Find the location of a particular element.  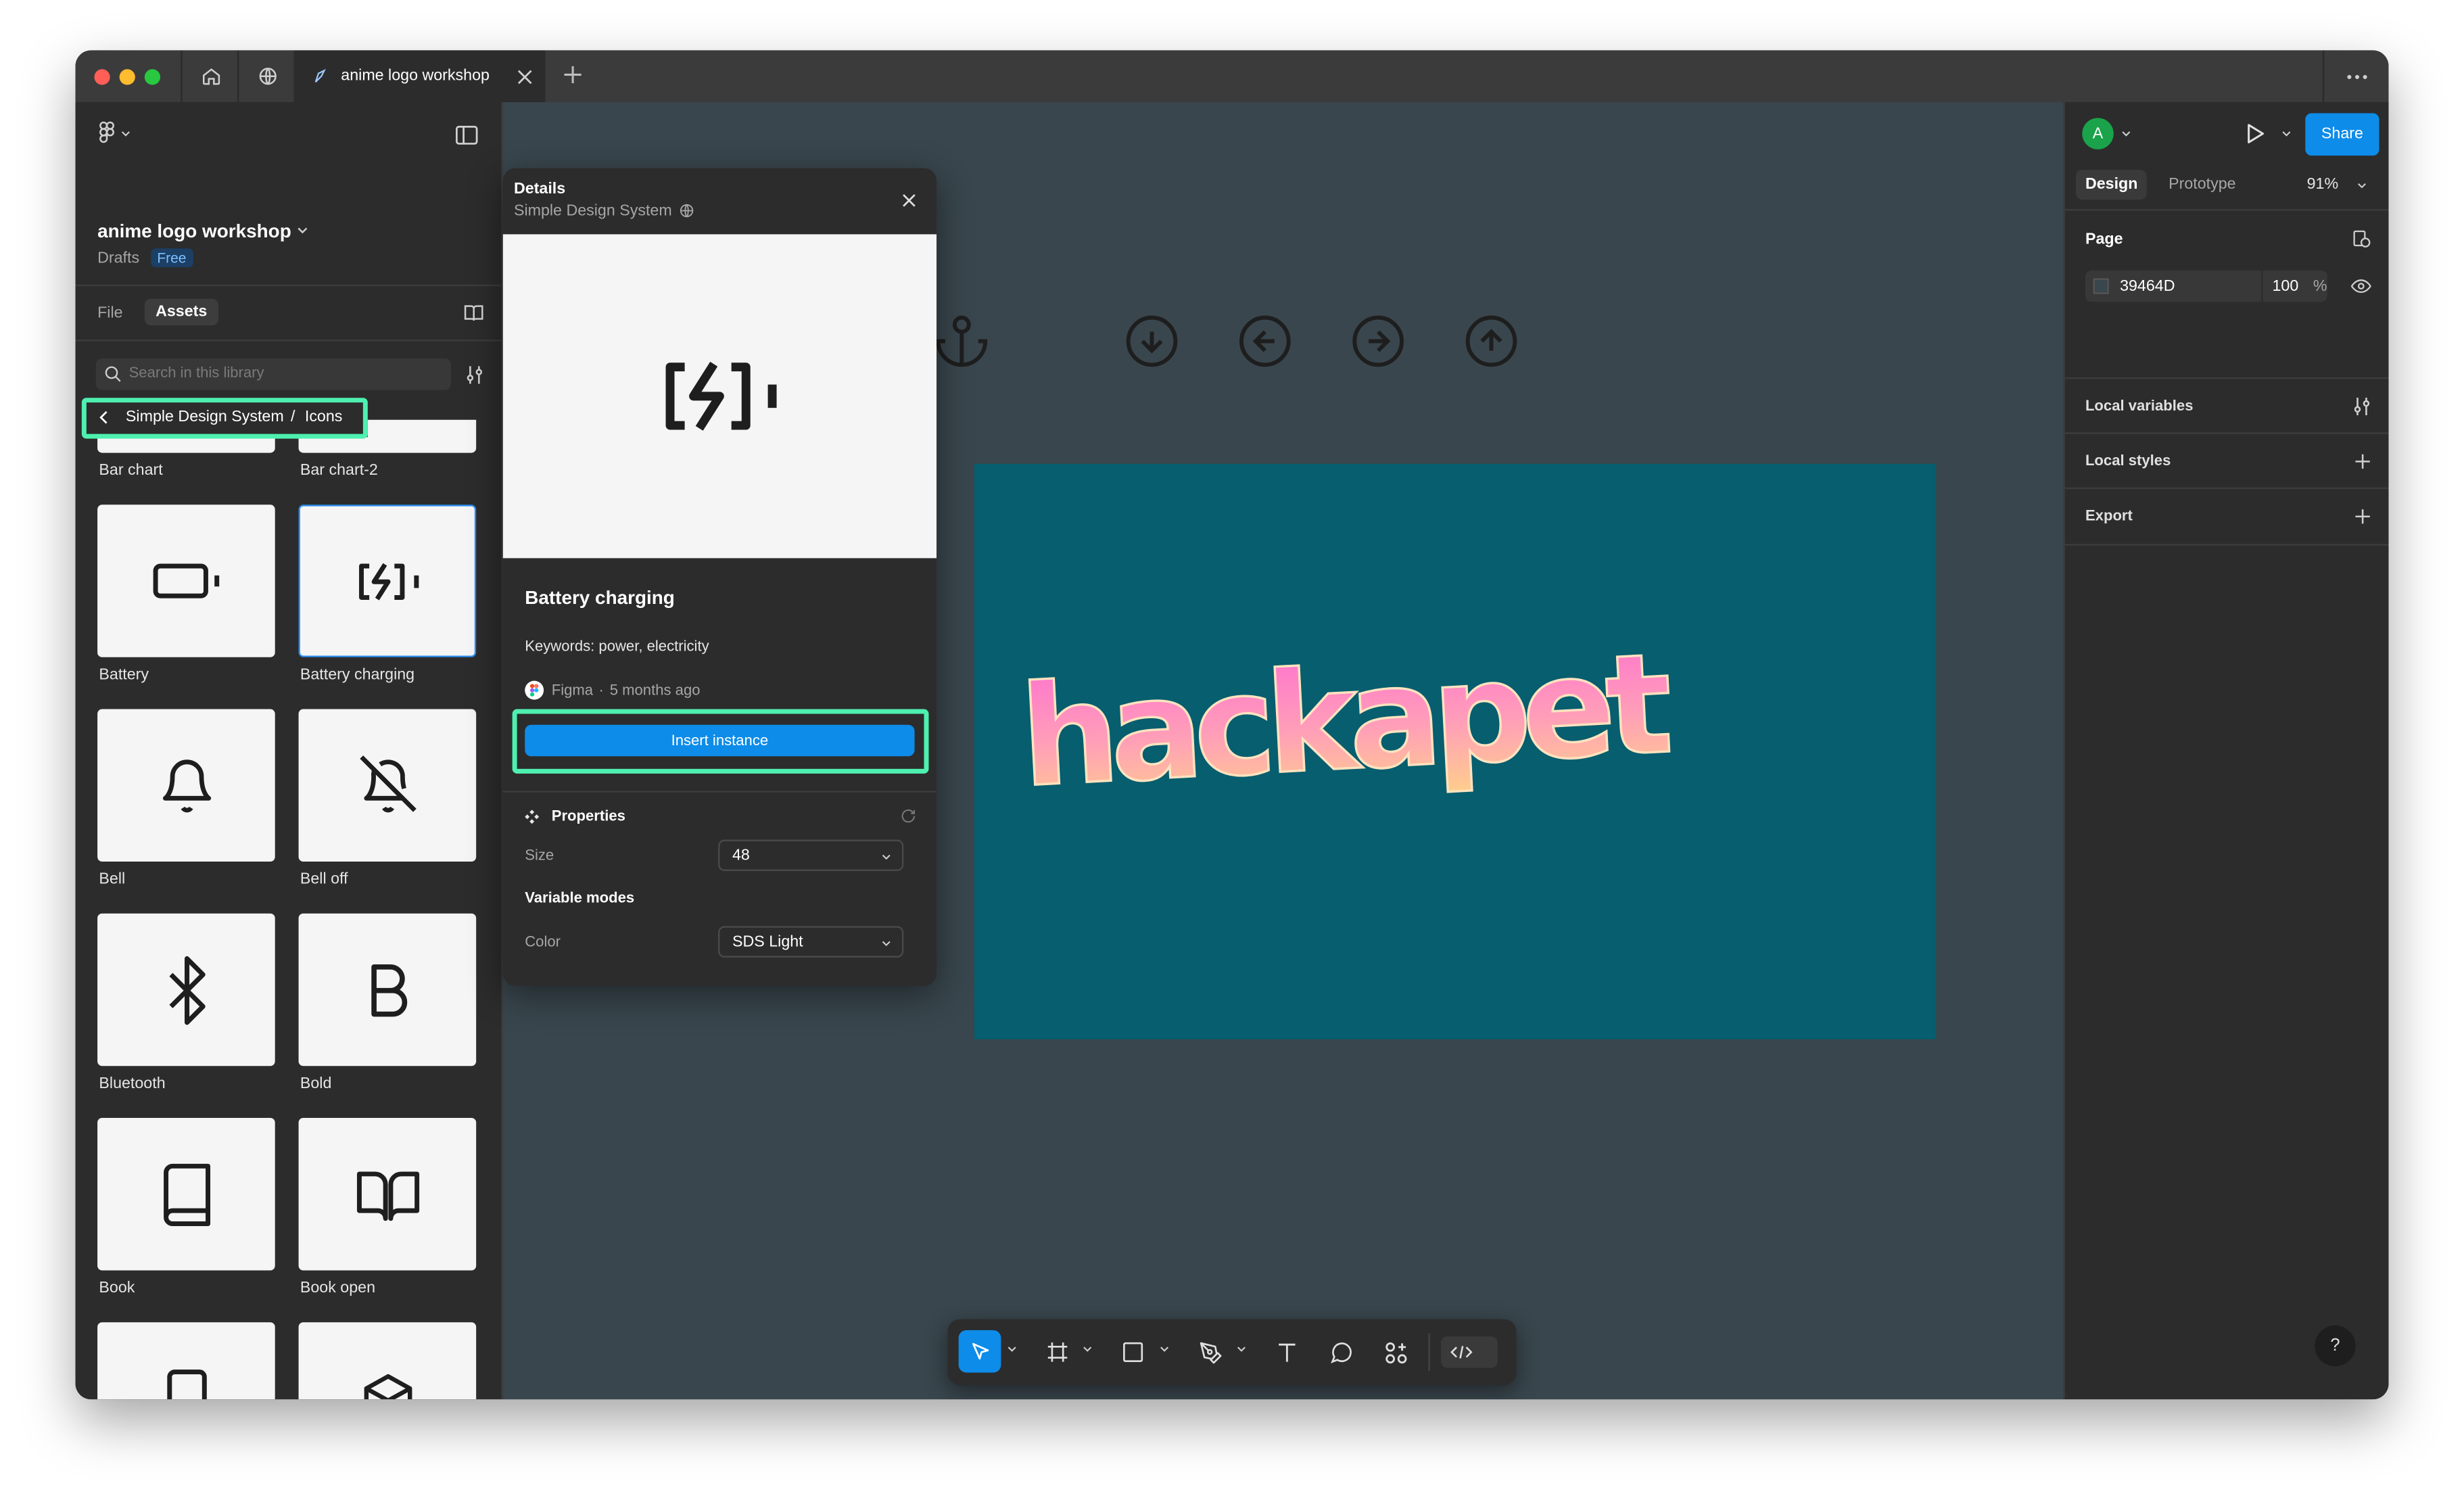

asset-battery-charging-card is located at coordinates (387, 581).